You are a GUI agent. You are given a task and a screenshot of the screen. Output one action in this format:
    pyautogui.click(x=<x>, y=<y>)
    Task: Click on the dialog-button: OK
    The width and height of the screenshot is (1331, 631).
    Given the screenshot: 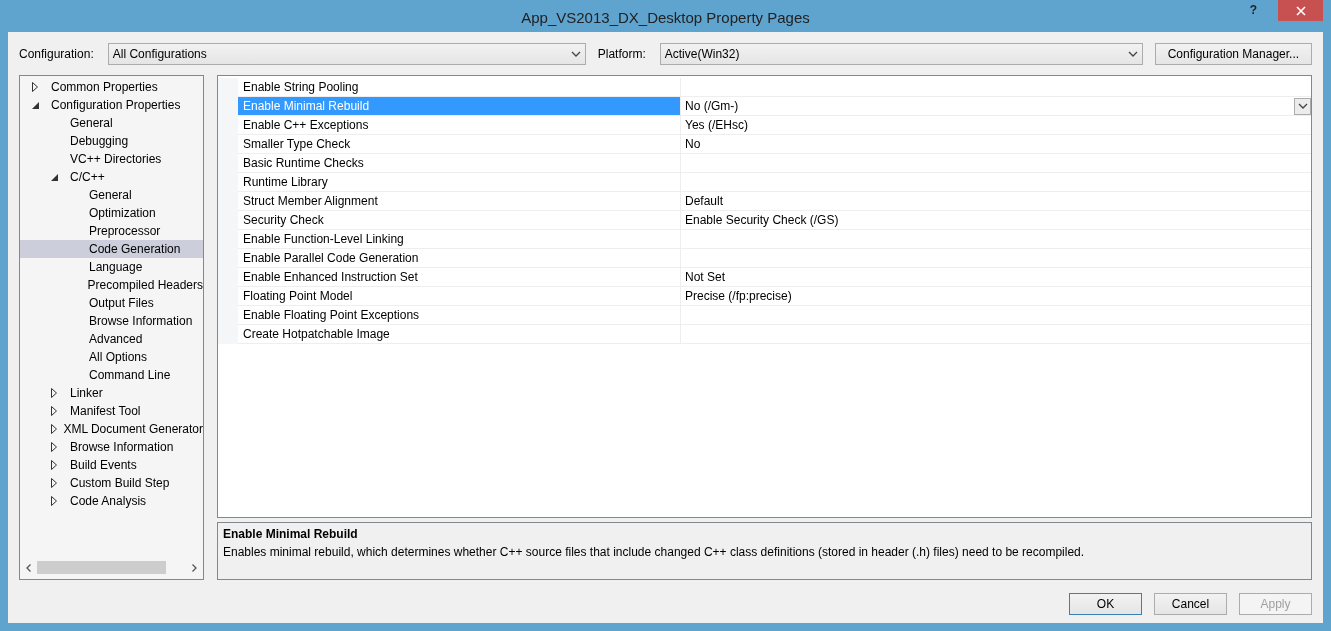 What is the action you would take?
    pyautogui.click(x=1105, y=604)
    